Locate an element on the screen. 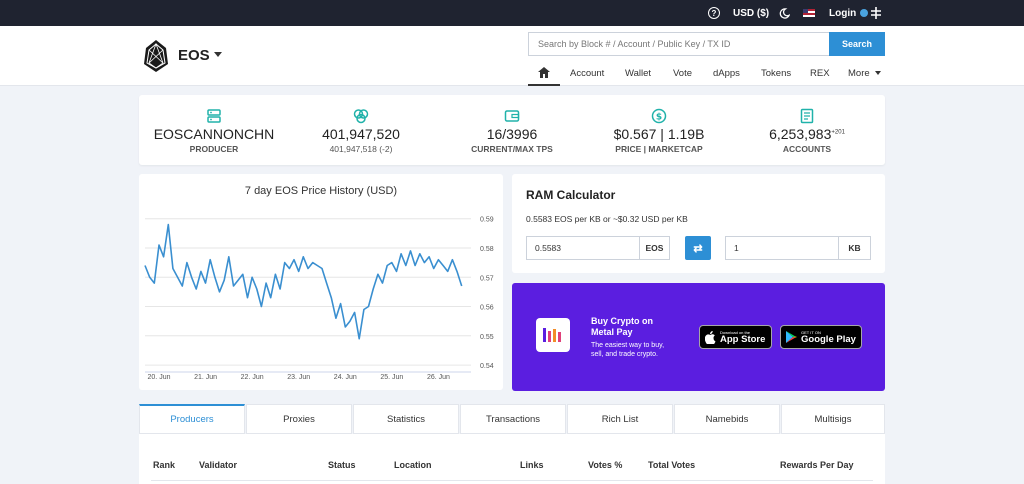  app-store-button: Download on the App Store is located at coordinates (735, 337).